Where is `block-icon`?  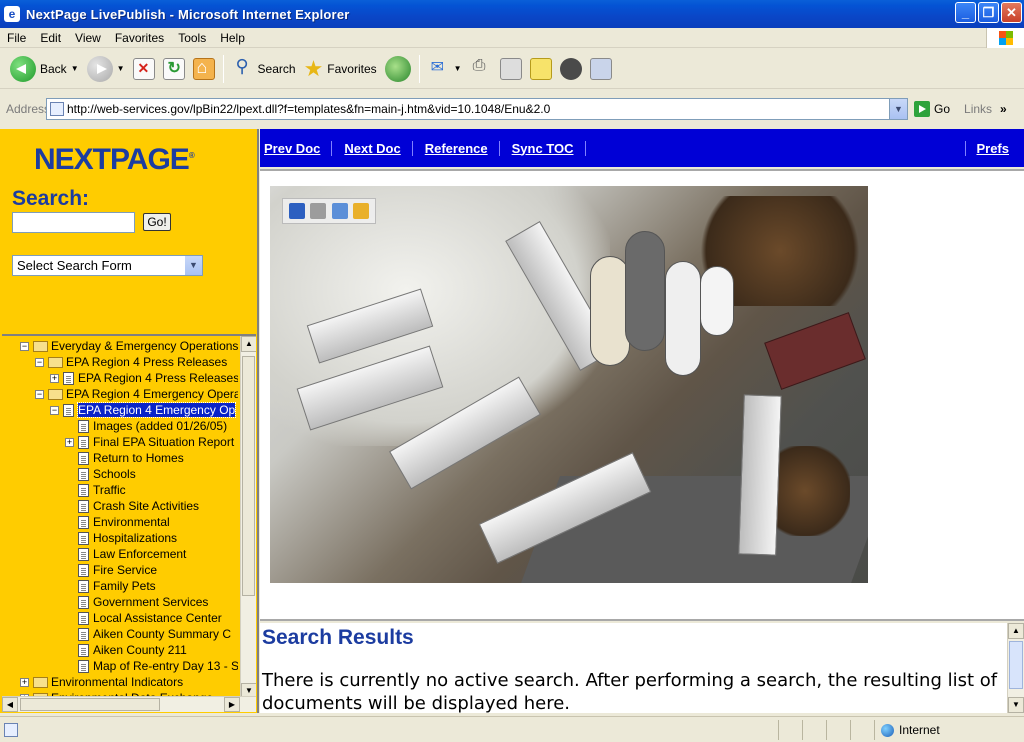 block-icon is located at coordinates (570, 68).